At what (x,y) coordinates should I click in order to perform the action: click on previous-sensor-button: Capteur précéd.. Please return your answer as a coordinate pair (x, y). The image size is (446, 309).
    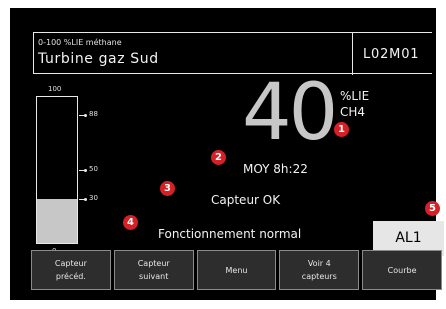
    Looking at the image, I should click on (71, 270).